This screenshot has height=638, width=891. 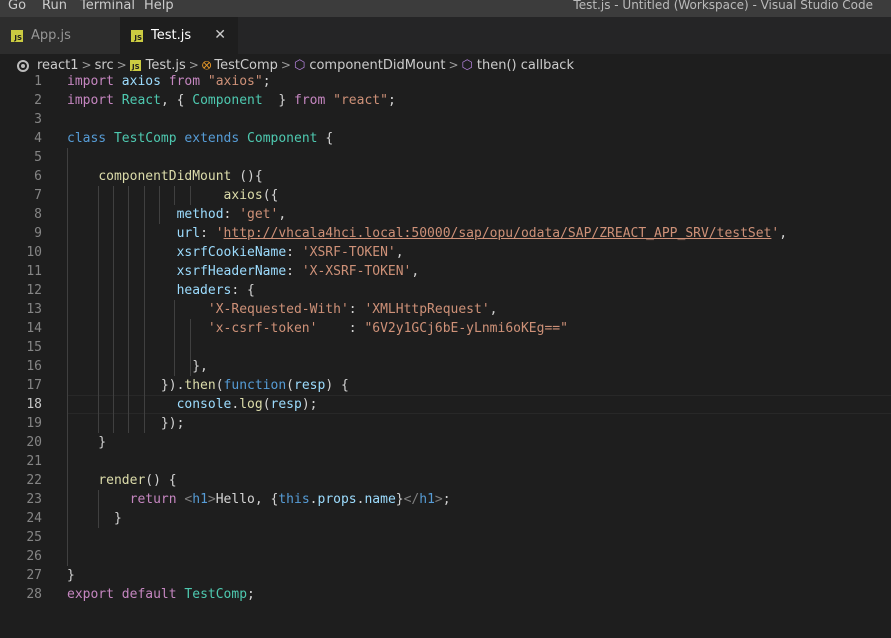 What do you see at coordinates (38, 176) in the screenshot?
I see `line-number: 6` at bounding box center [38, 176].